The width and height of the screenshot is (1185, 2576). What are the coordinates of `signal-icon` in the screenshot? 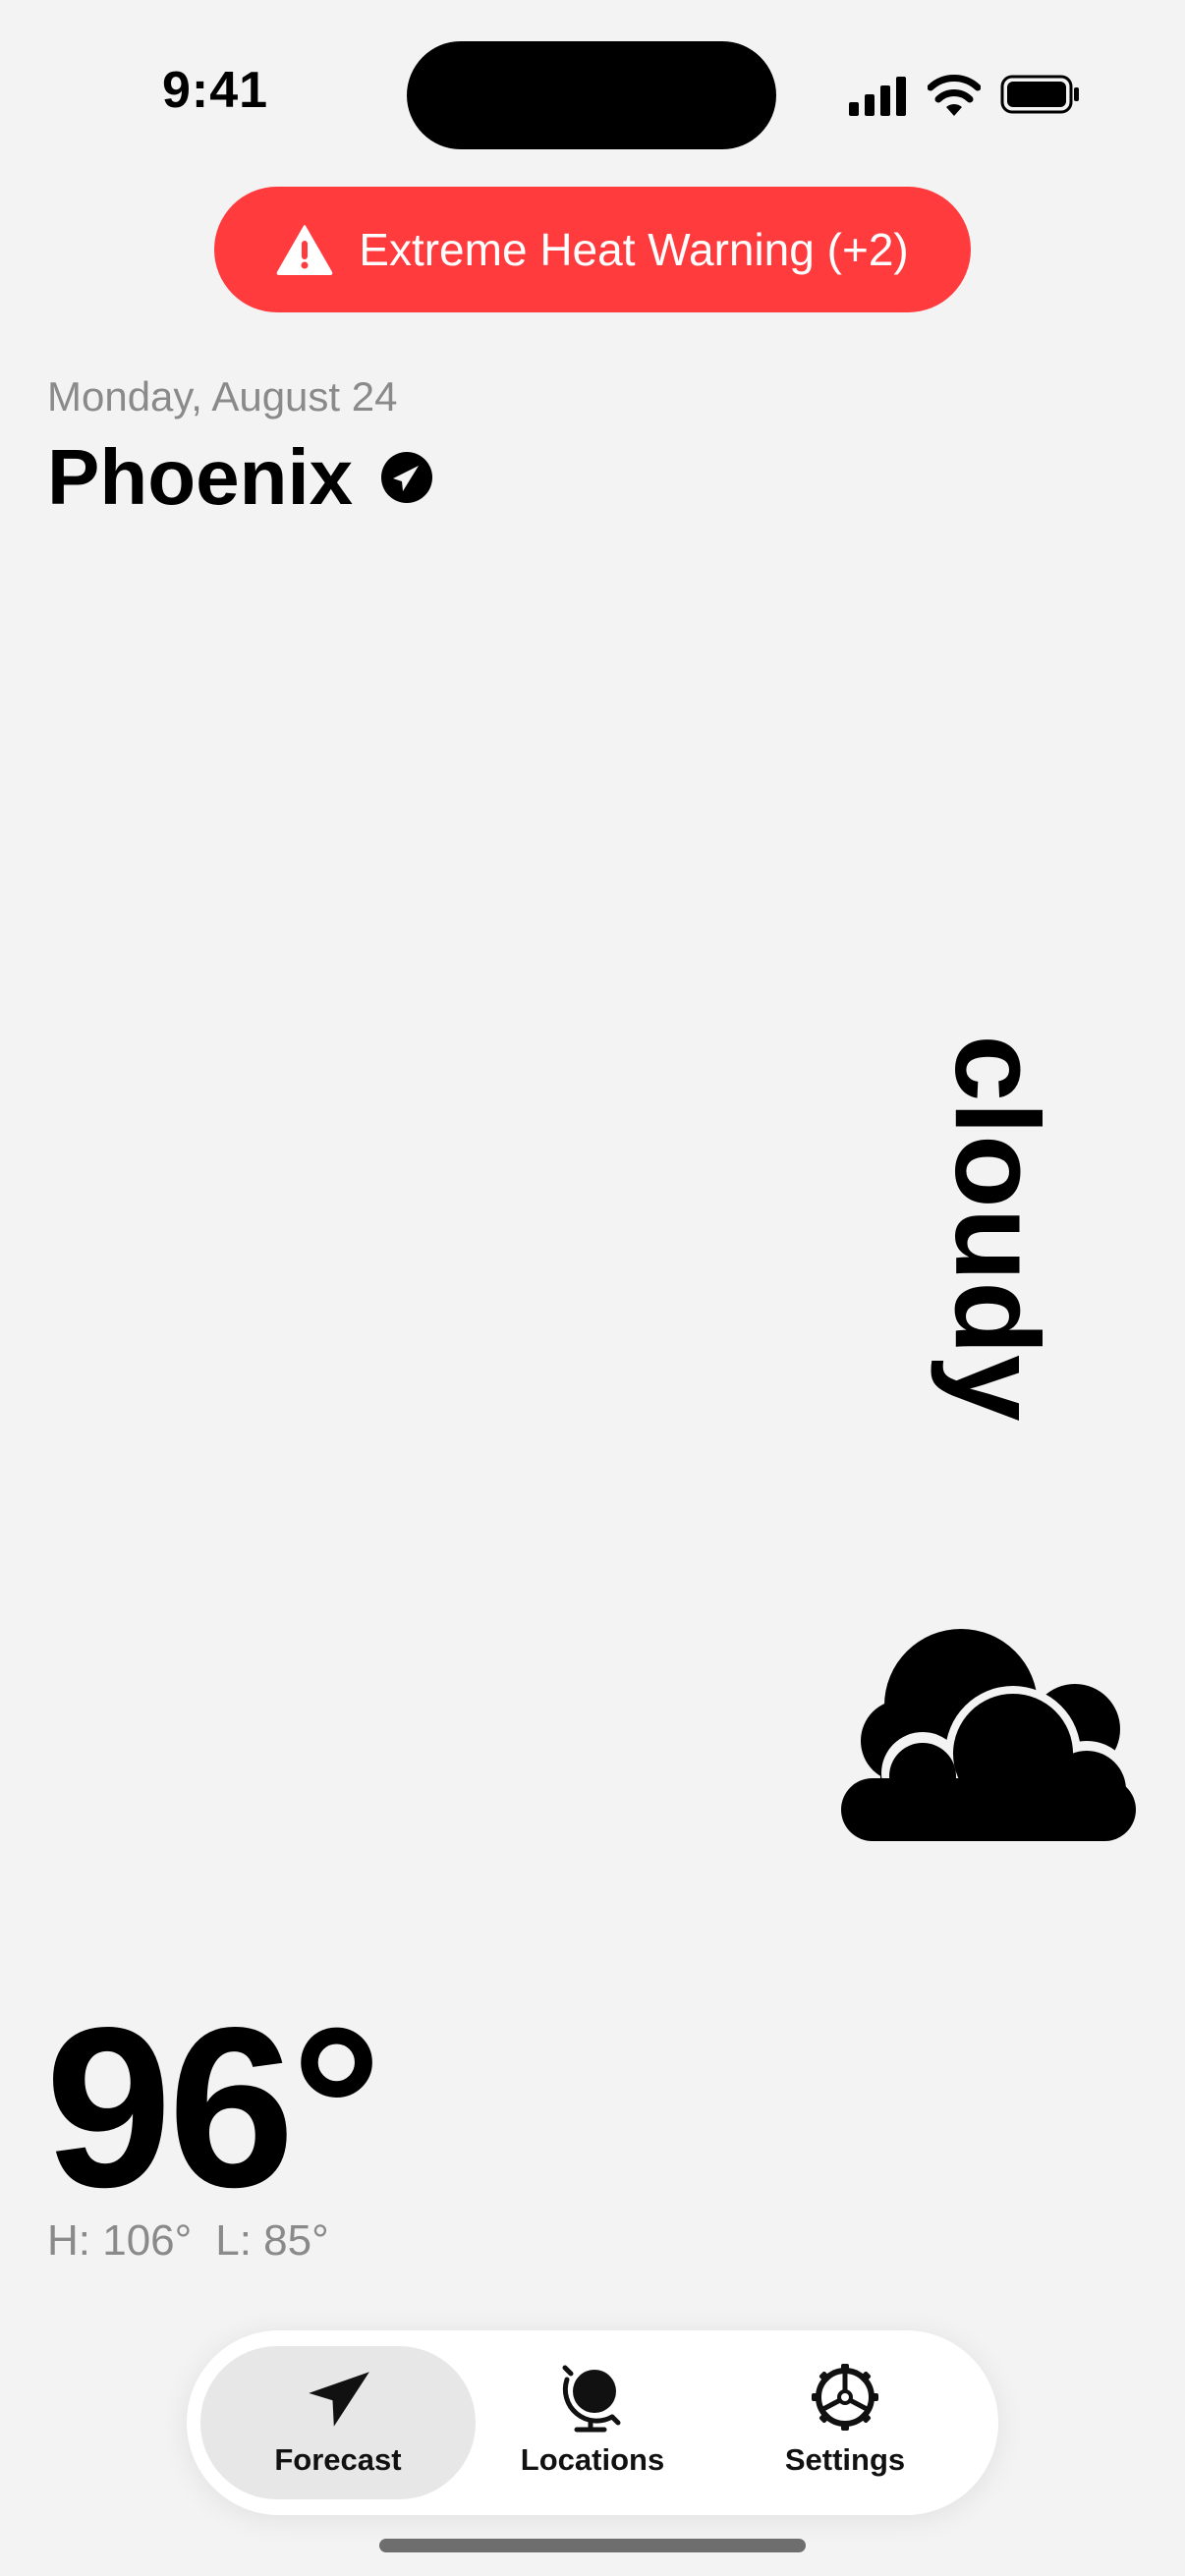 It's located at (878, 96).